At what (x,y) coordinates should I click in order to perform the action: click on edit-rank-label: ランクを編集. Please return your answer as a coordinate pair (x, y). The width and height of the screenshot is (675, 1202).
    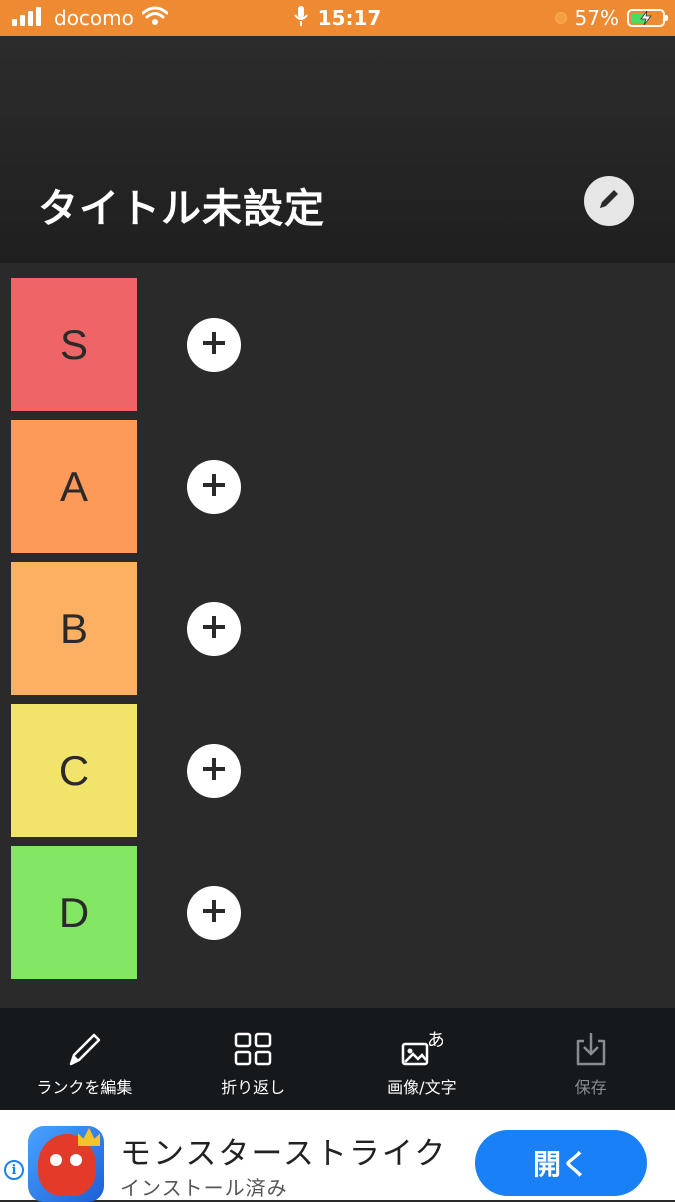
    Looking at the image, I should click on (84, 1087).